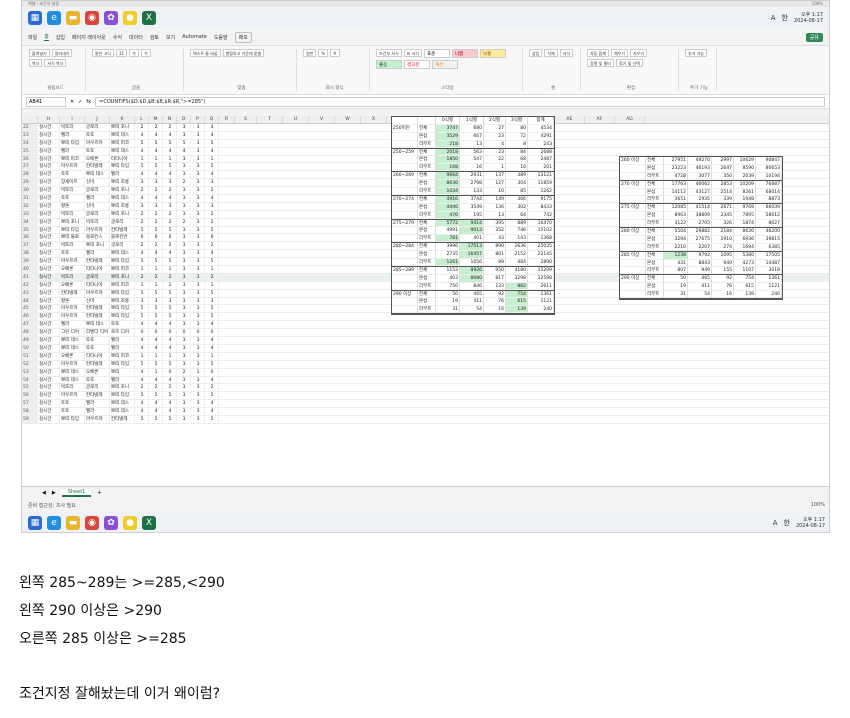 This screenshot has height=718, width=850. Describe the element at coordinates (676, 168) in the screenshot. I see `summary-cell: 23223` at that location.